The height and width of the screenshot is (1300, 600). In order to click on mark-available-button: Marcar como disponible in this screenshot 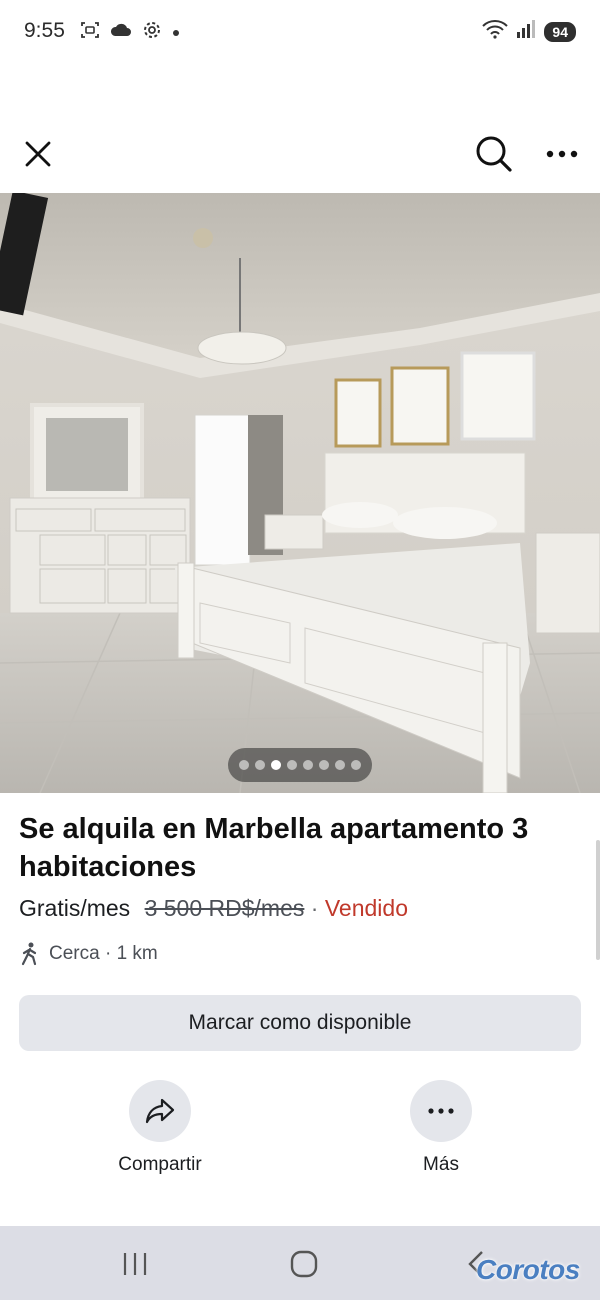, I will do `click(300, 1023)`.